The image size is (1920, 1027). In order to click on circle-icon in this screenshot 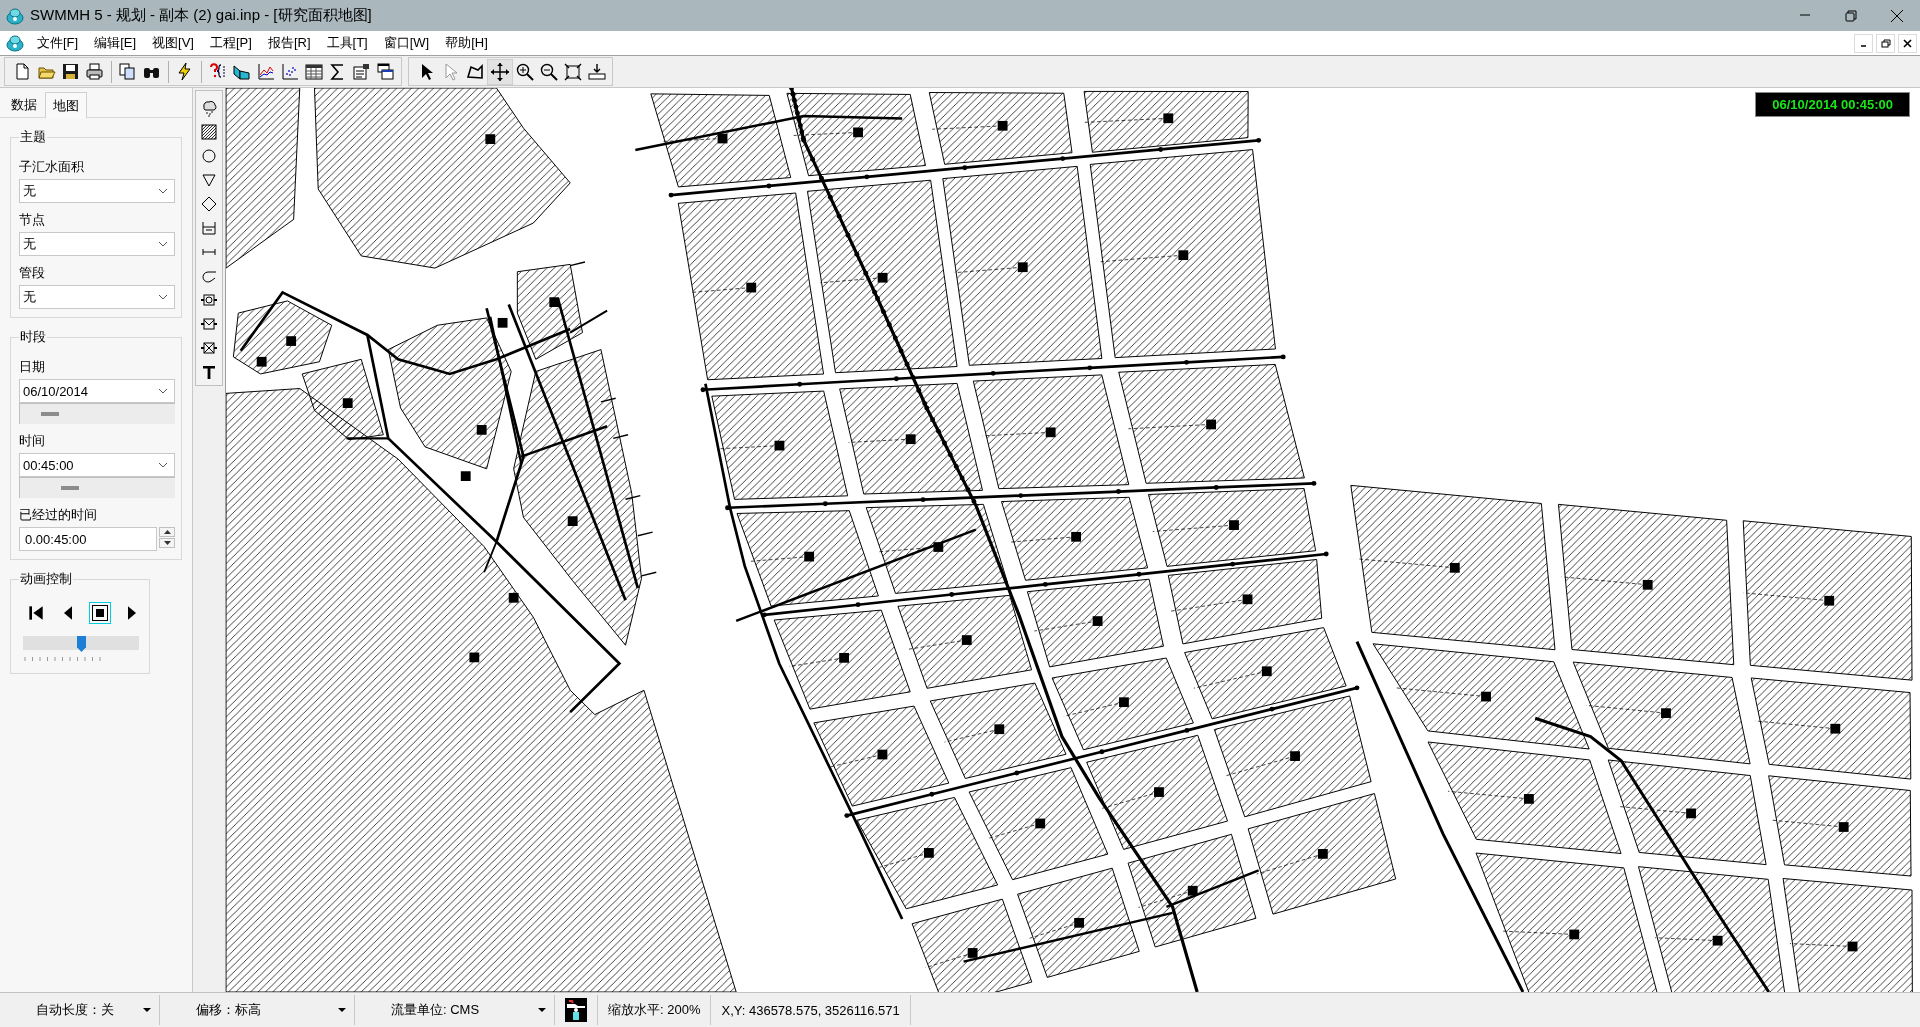, I will do `click(209, 156)`.